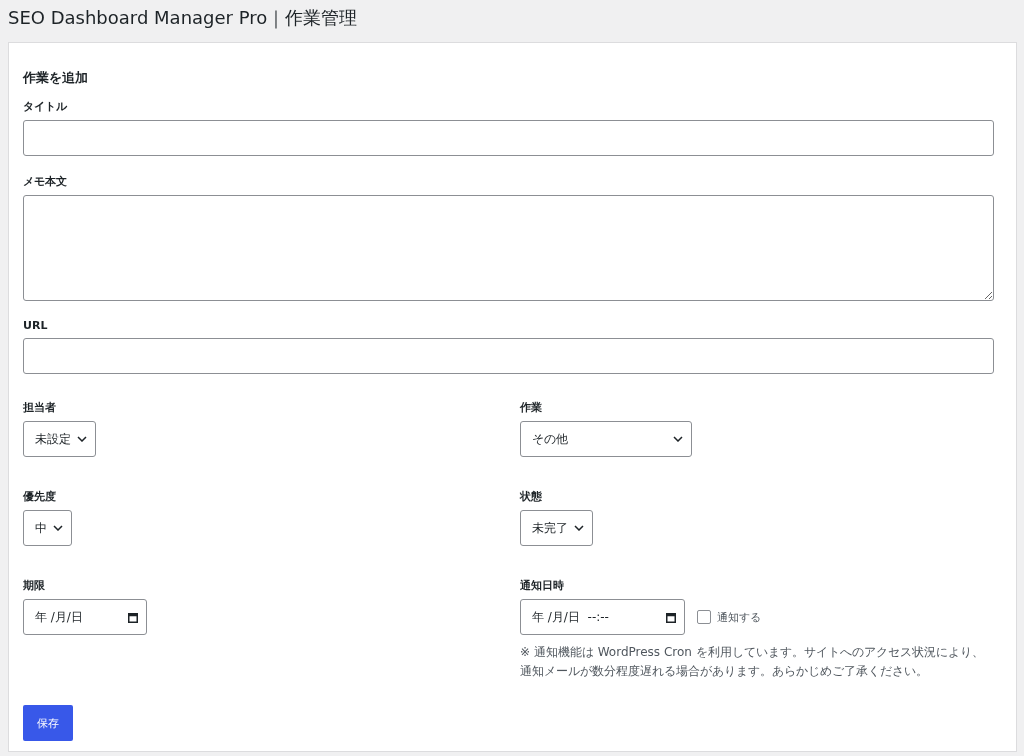 Image resolution: width=1024 pixels, height=756 pixels. What do you see at coordinates (183, 18) in the screenshot?
I see `page-title: SEO Dashboard Manager Pro｜作業管理` at bounding box center [183, 18].